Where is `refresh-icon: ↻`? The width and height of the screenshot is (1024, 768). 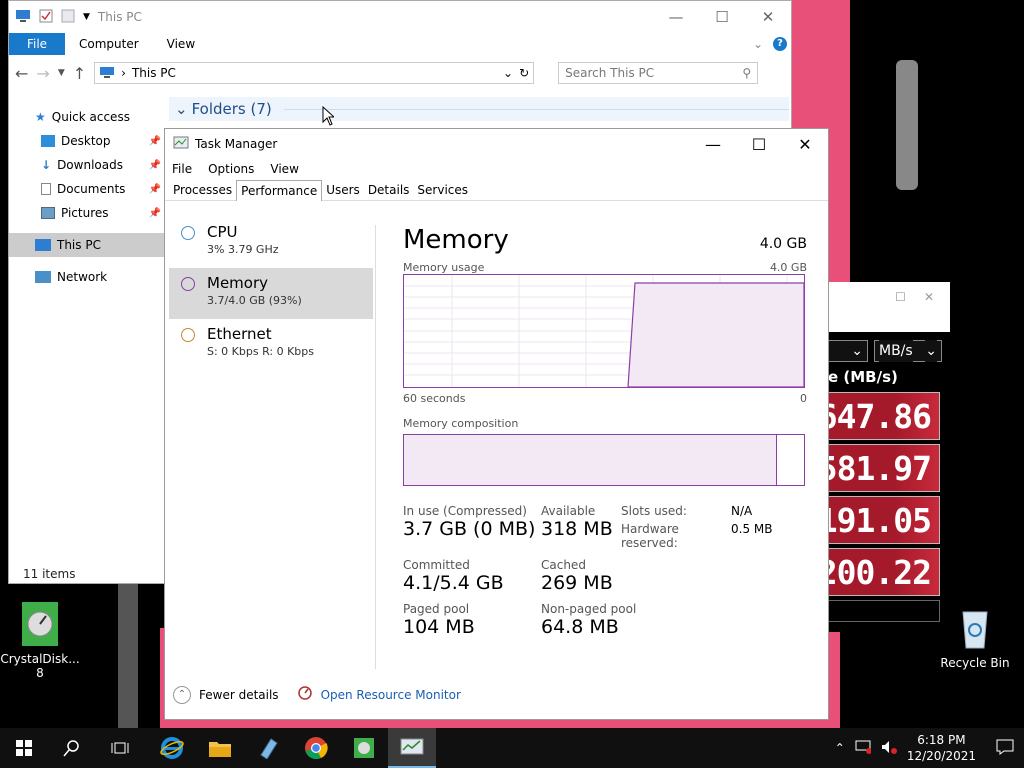 refresh-icon: ↻ is located at coordinates (524, 73).